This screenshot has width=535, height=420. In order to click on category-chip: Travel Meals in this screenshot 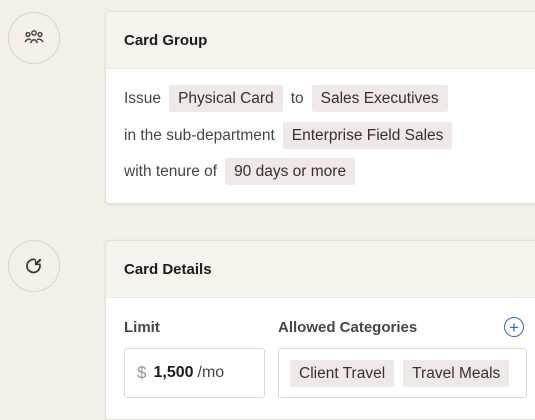, I will do `click(456, 373)`.